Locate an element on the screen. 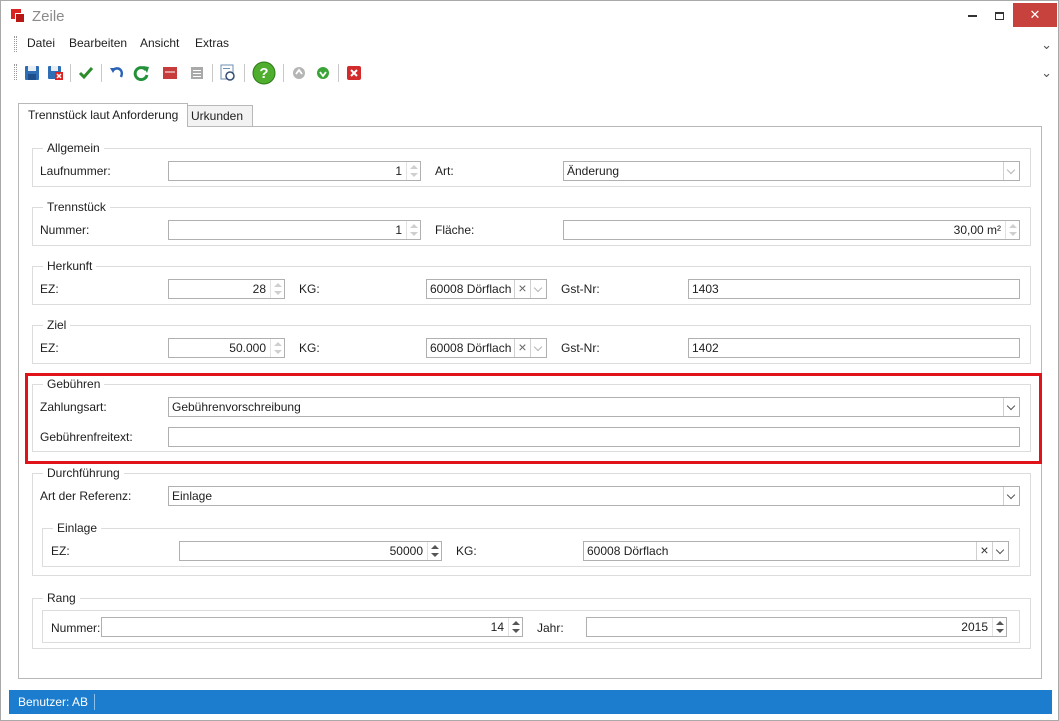  status-bar: Benutzer: AB is located at coordinates (530, 702).